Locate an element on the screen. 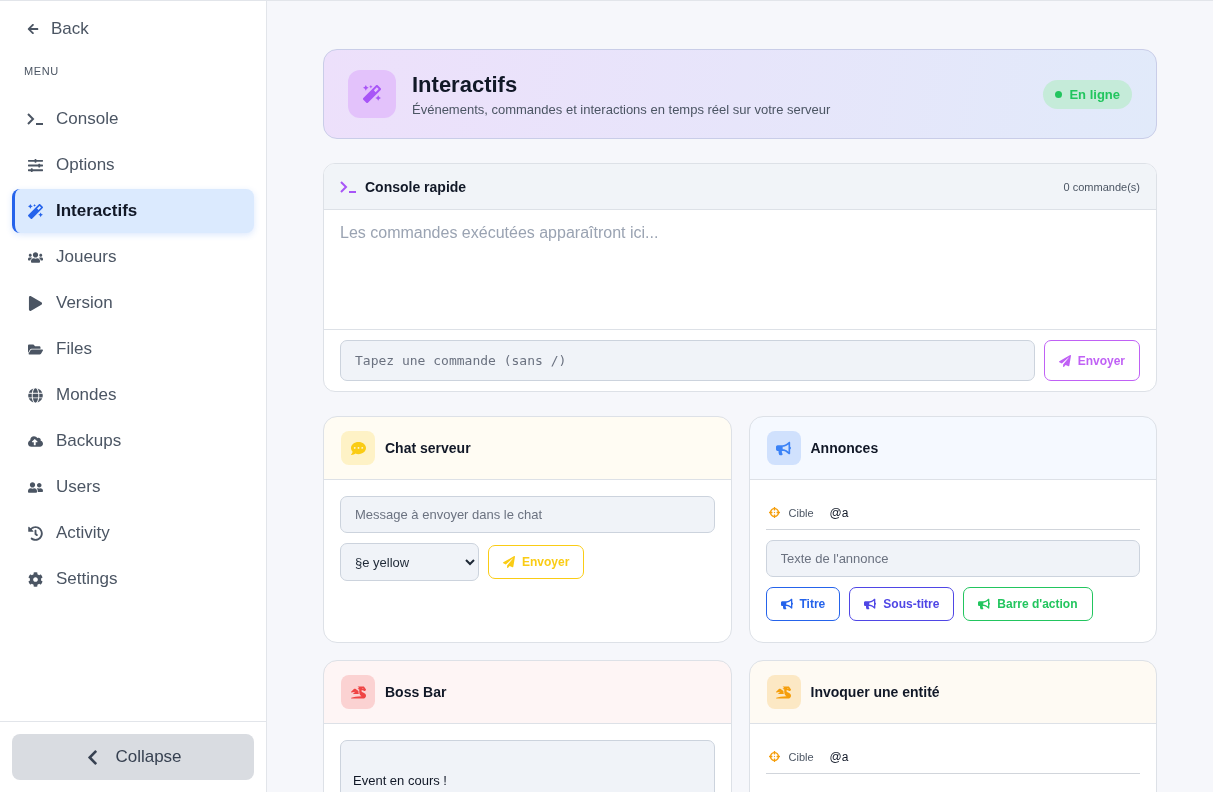  announce-button: Sous-titre is located at coordinates (902, 604).